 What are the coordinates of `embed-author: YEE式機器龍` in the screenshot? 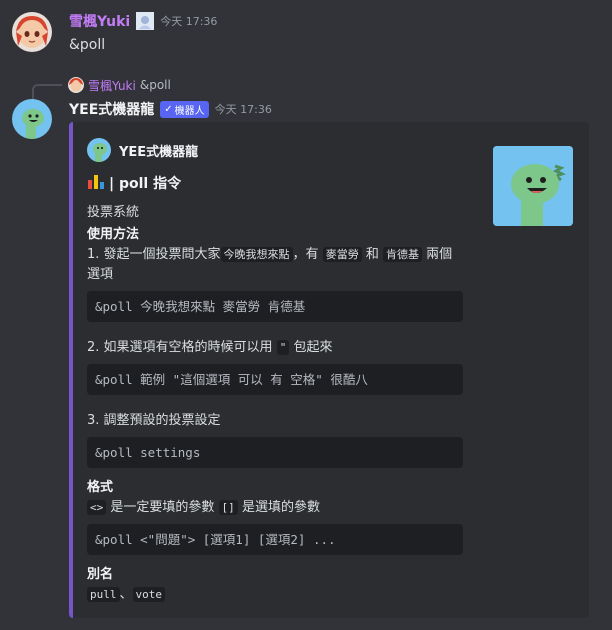 It's located at (142, 150).